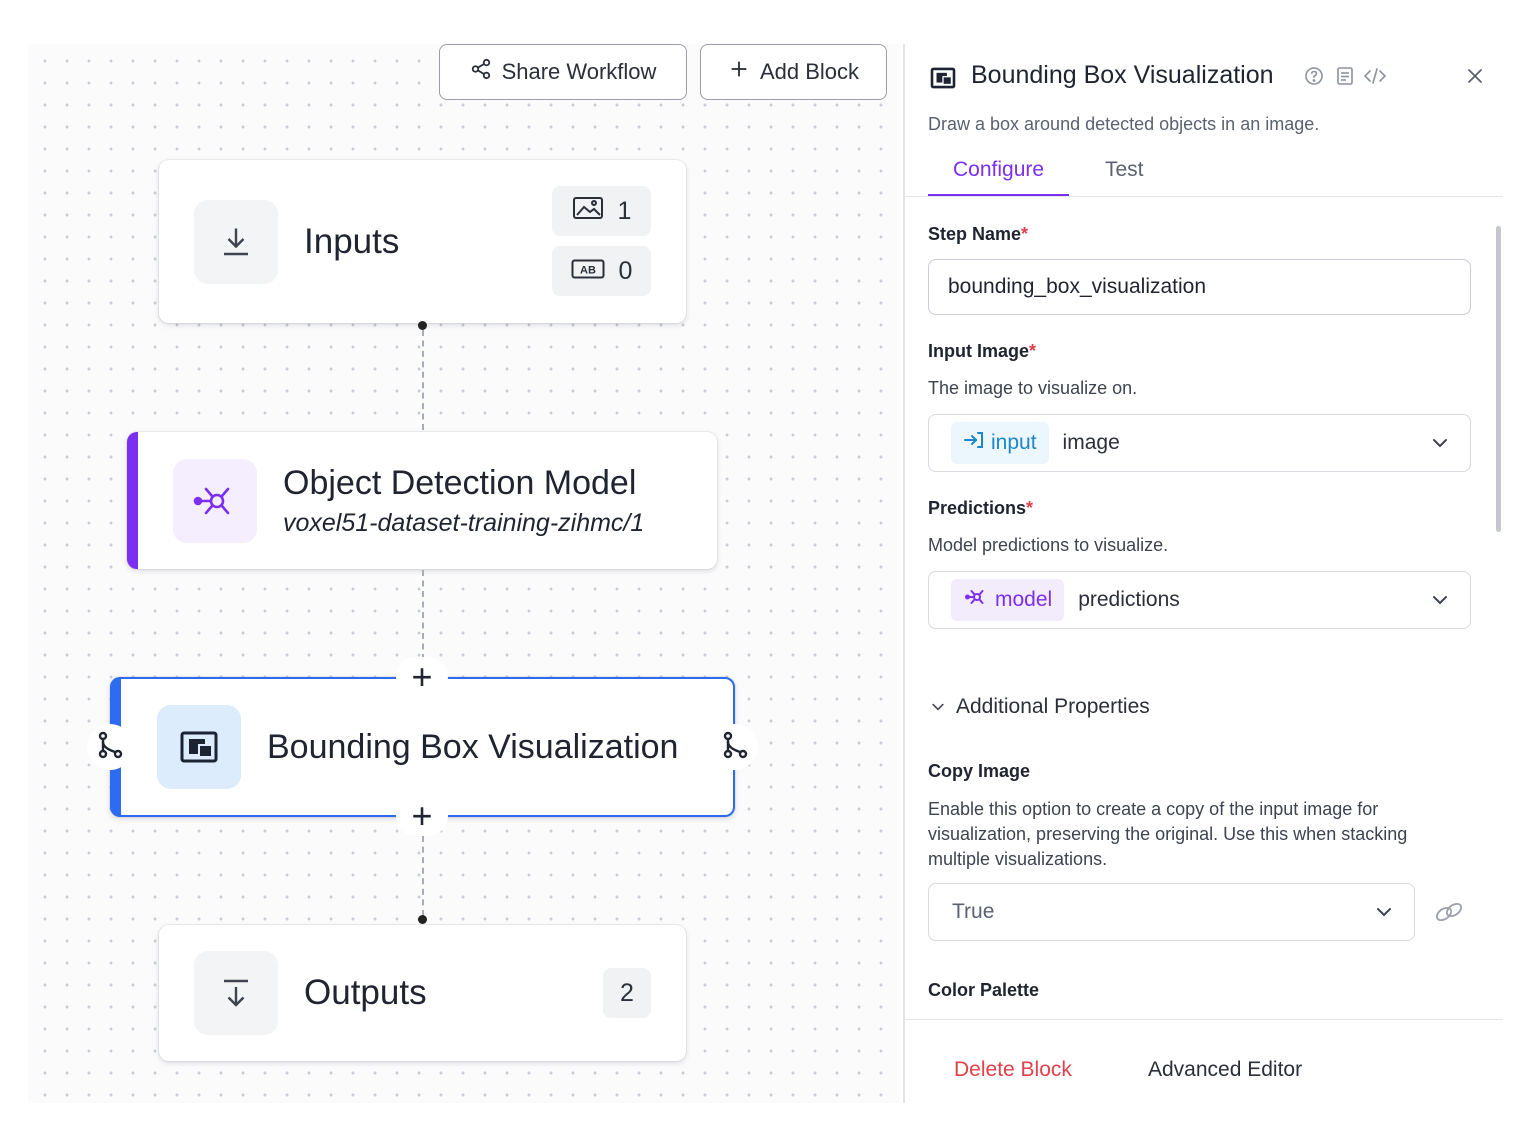 The height and width of the screenshot is (1130, 1526). I want to click on predictions-select: model predictions, so click(1199, 600).